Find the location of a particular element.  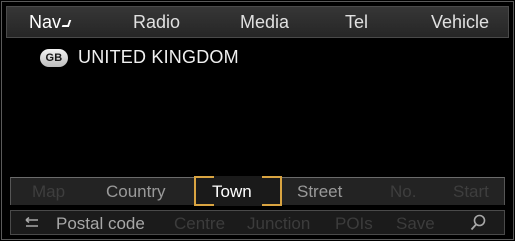

address-field-bar: Map Country Town Street No. Start is located at coordinates (257, 191).